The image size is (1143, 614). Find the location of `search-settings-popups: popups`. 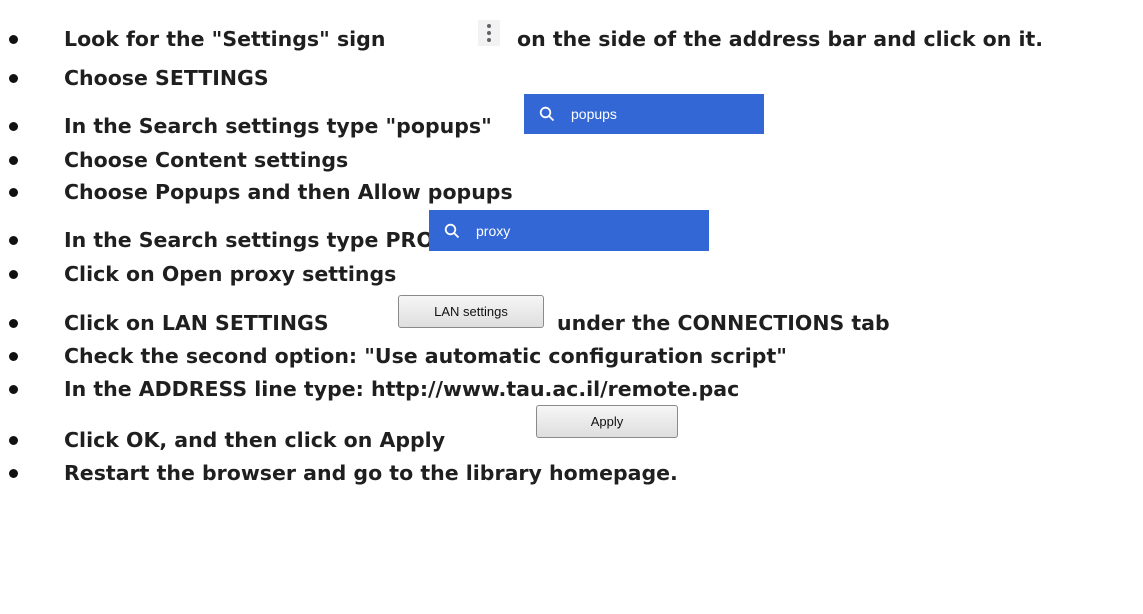

search-settings-popups: popups is located at coordinates (644, 114).